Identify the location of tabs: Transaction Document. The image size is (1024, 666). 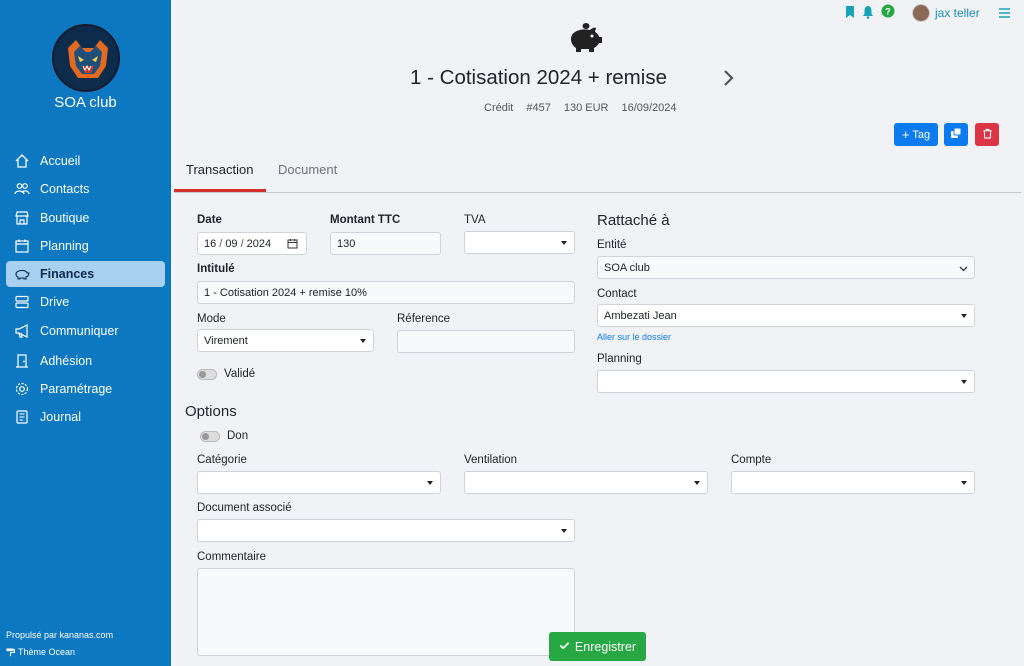
(597, 175).